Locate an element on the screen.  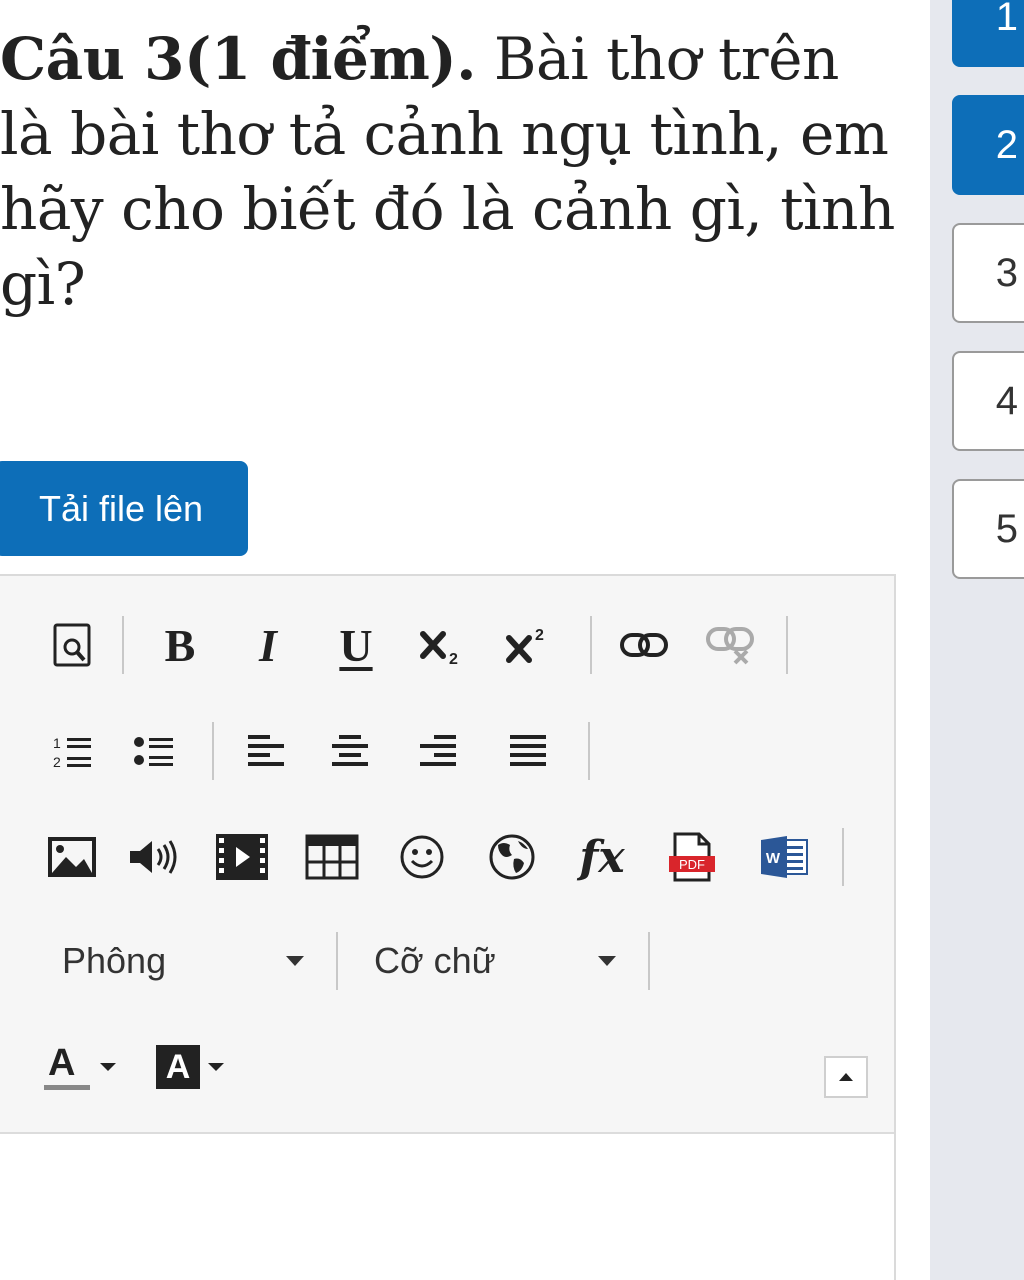
insert-audio-button is located at coordinates (154, 857).